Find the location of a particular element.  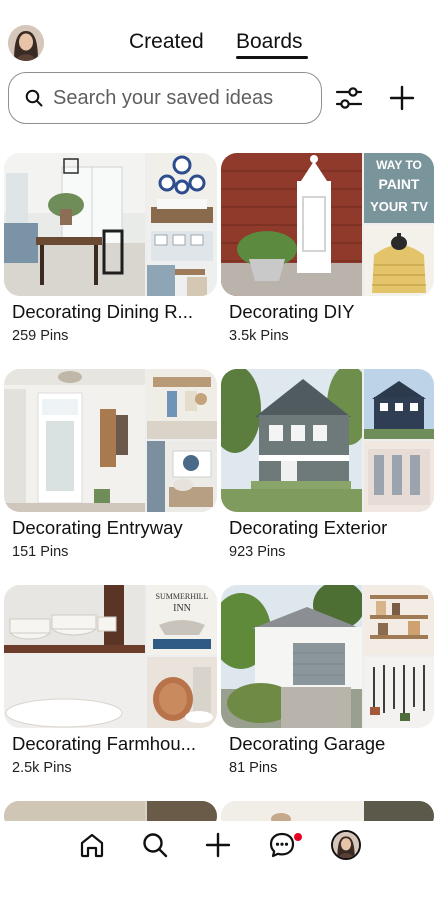

tab-created: Created is located at coordinates (166, 42).